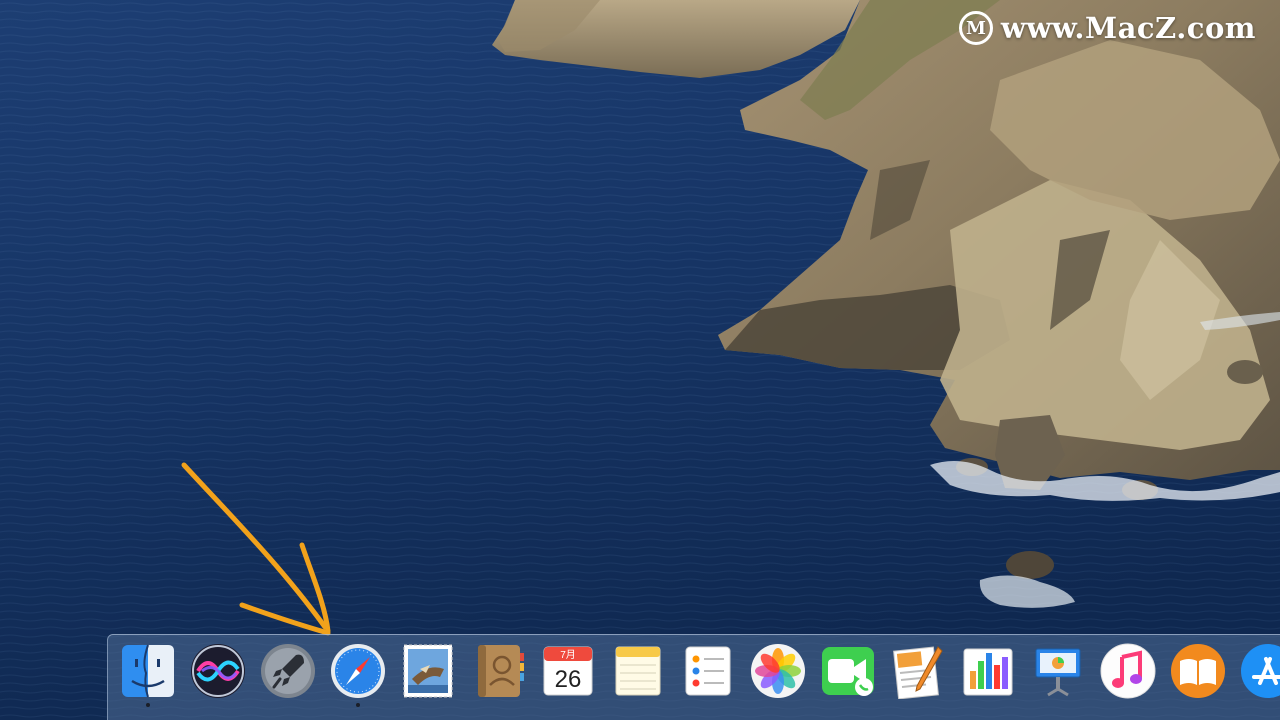 This screenshot has height=720, width=1280. Describe the element at coordinates (848, 671) in the screenshot. I see `facetime-camera-icon` at that location.